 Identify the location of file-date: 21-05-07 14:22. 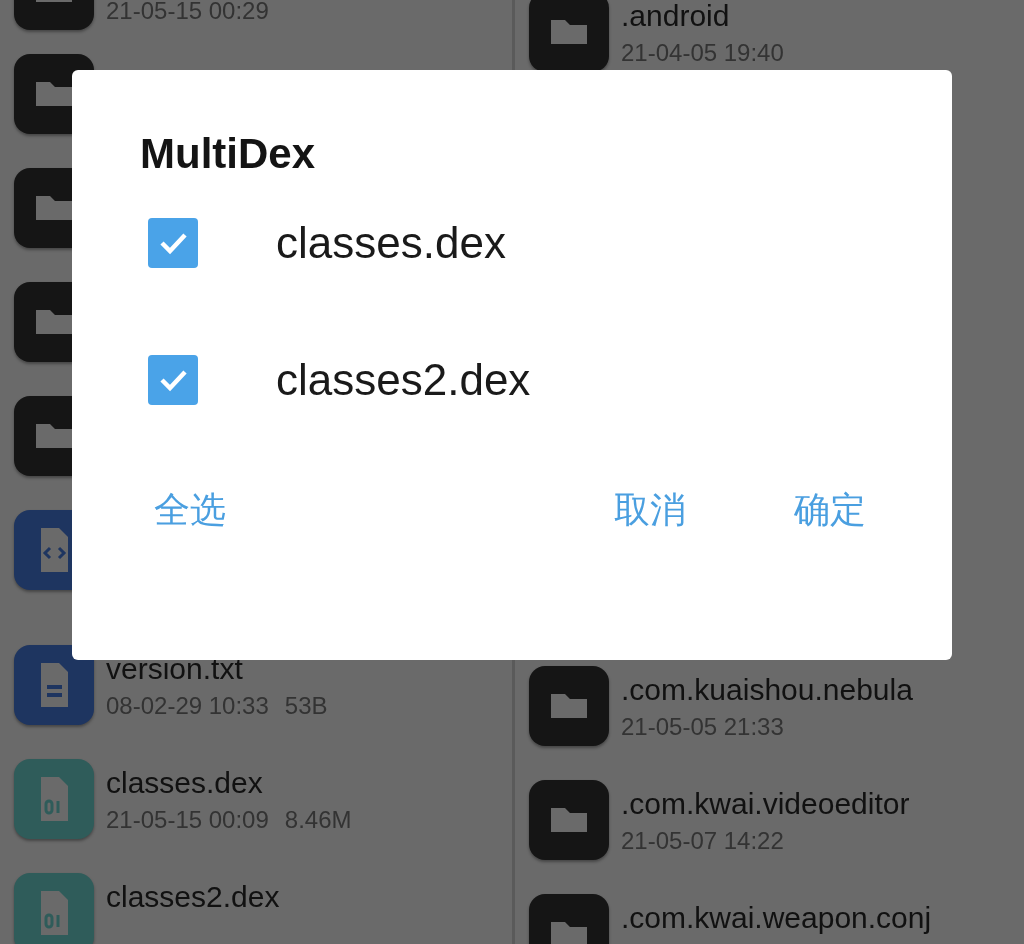
(702, 841).